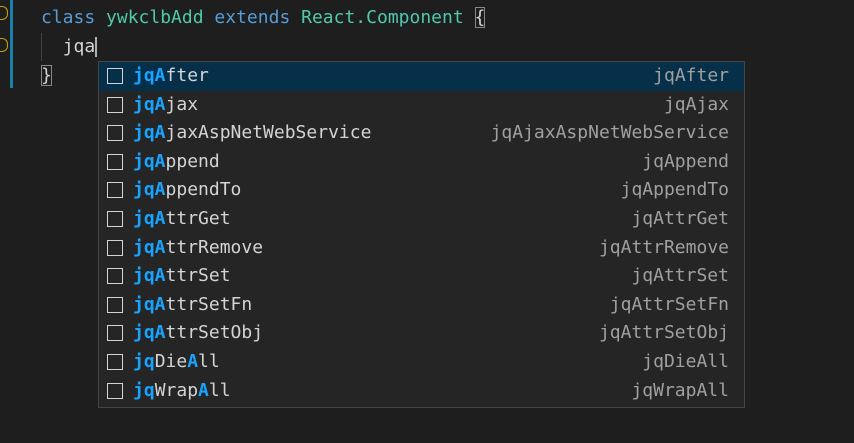 Image resolution: width=854 pixels, height=443 pixels. I want to click on suggestion-item: jqAttrRemove jqAttrRemove, so click(421, 248).